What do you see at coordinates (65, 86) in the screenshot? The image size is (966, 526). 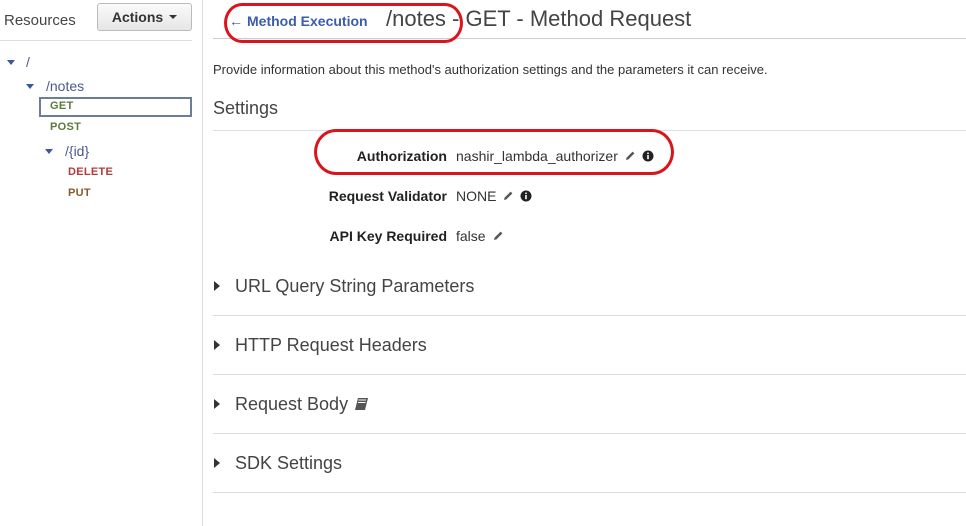 I see `tree-label-notes: /notes` at bounding box center [65, 86].